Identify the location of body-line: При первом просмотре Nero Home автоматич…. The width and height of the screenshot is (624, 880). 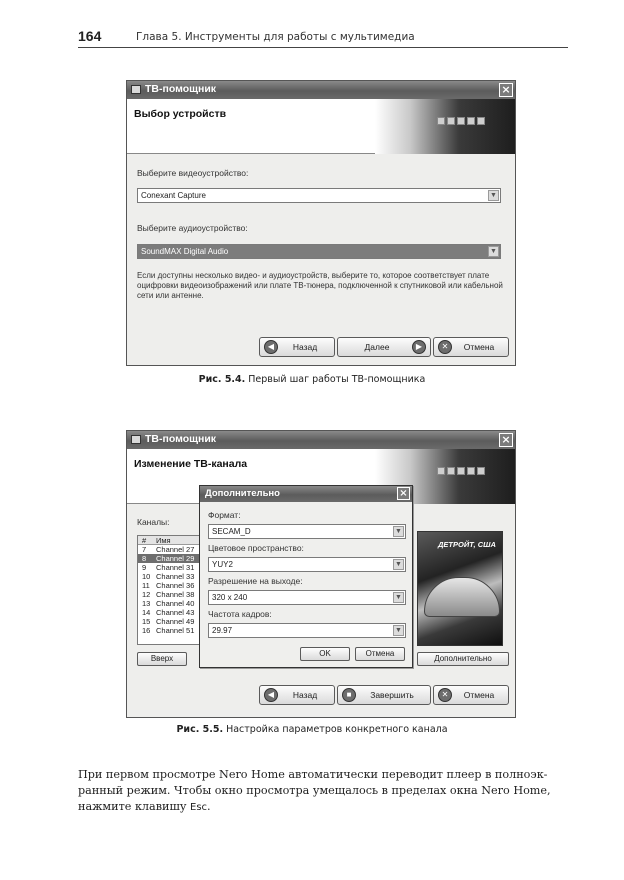
(313, 774).